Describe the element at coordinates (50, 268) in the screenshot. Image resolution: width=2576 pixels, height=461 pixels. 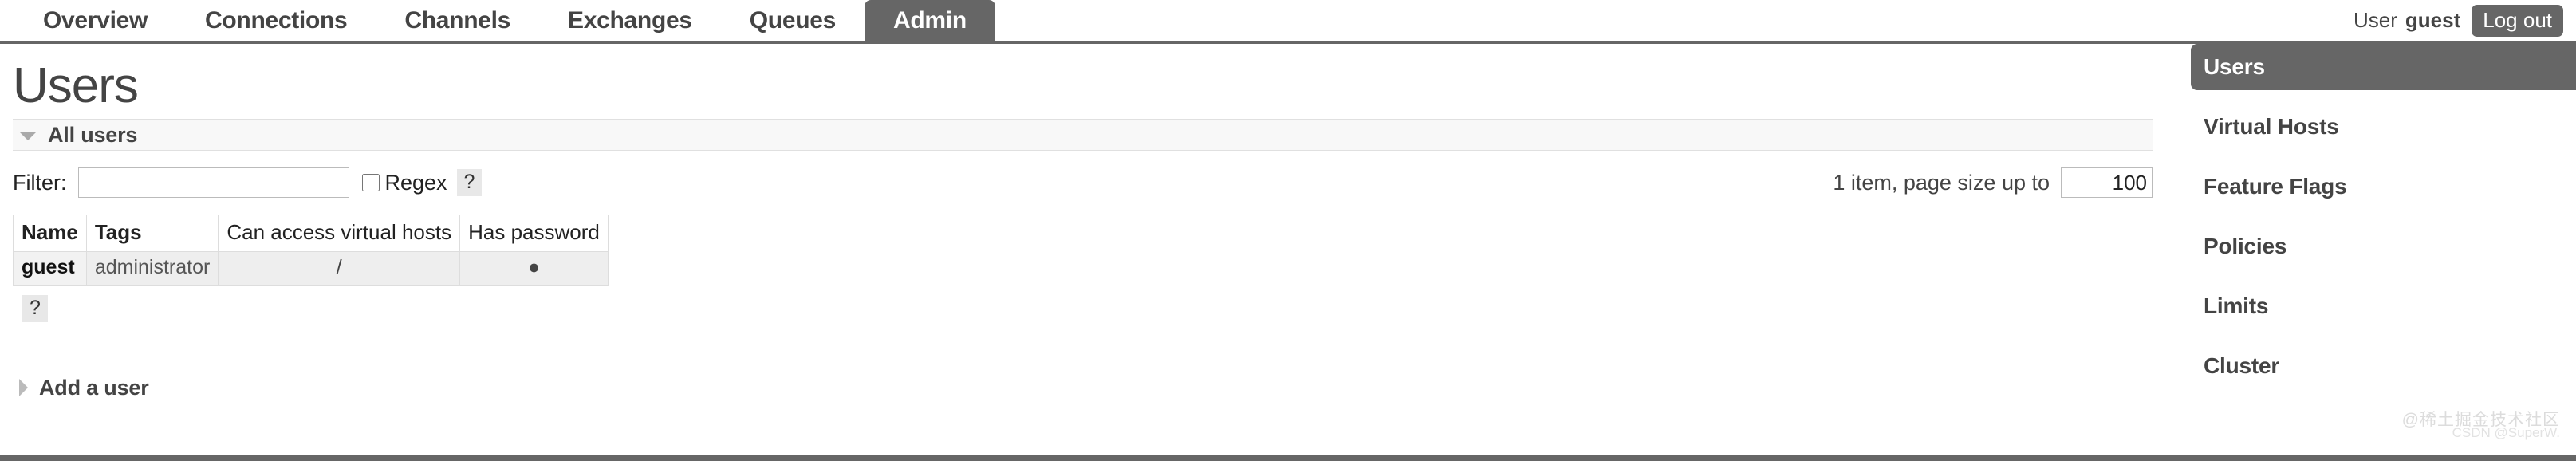
I see `cell-user-name: guest` at that location.